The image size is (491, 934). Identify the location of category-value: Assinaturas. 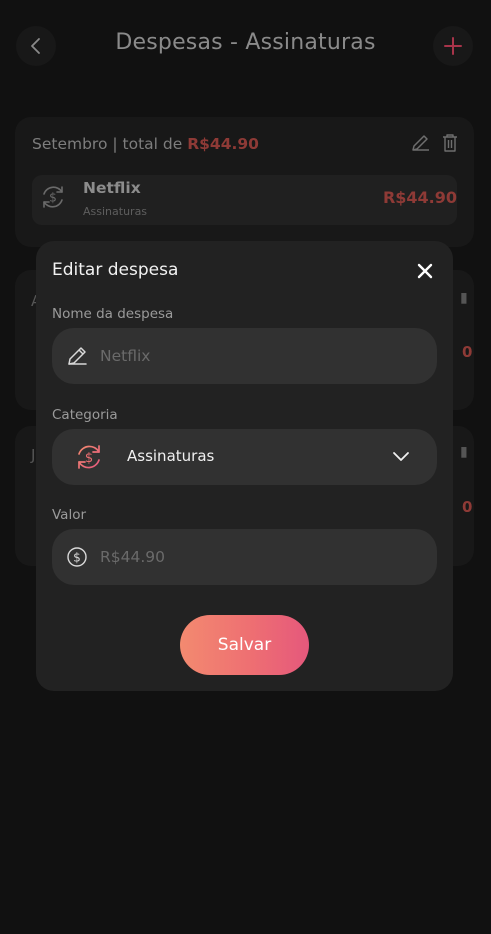
(171, 456).